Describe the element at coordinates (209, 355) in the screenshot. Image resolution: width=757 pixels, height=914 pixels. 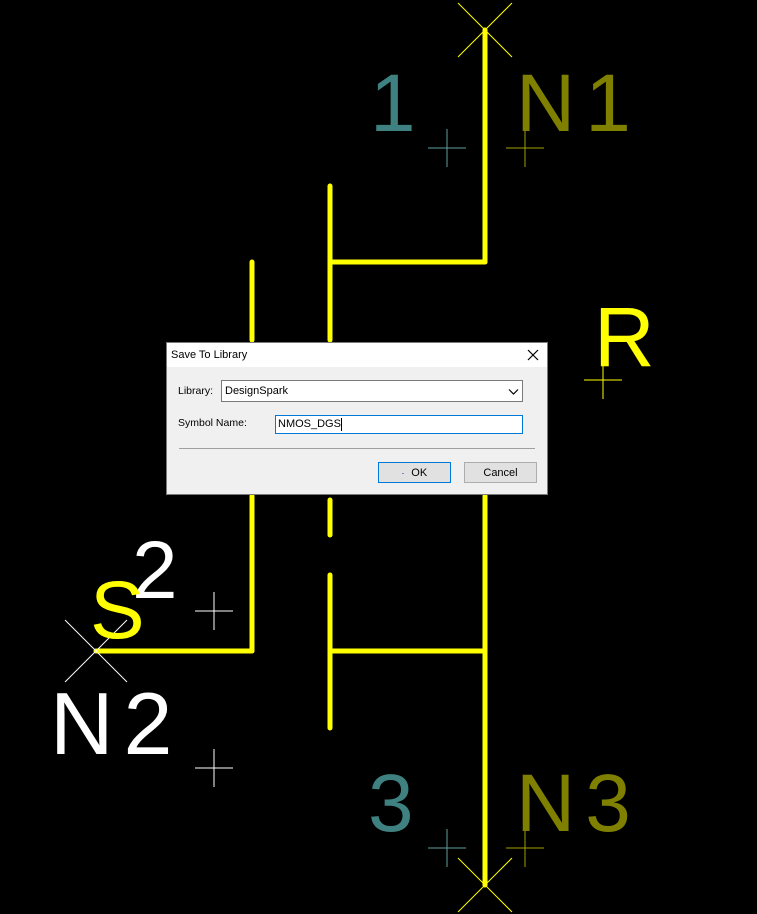
I see `dialog-title: Save To Library` at that location.